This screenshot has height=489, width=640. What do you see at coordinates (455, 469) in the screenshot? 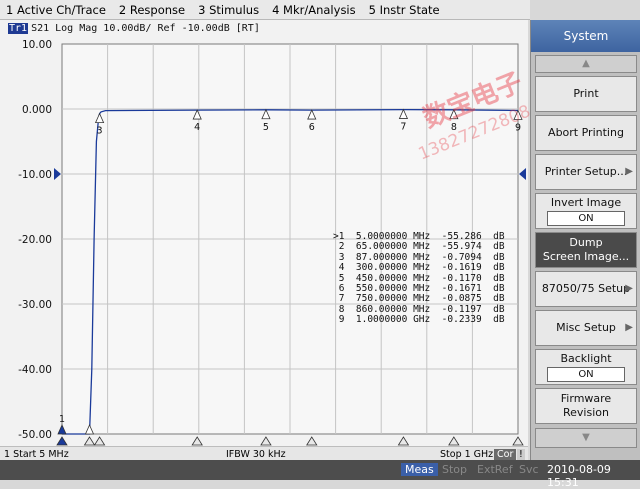
I see `stop-indicator: Stop` at bounding box center [455, 469].